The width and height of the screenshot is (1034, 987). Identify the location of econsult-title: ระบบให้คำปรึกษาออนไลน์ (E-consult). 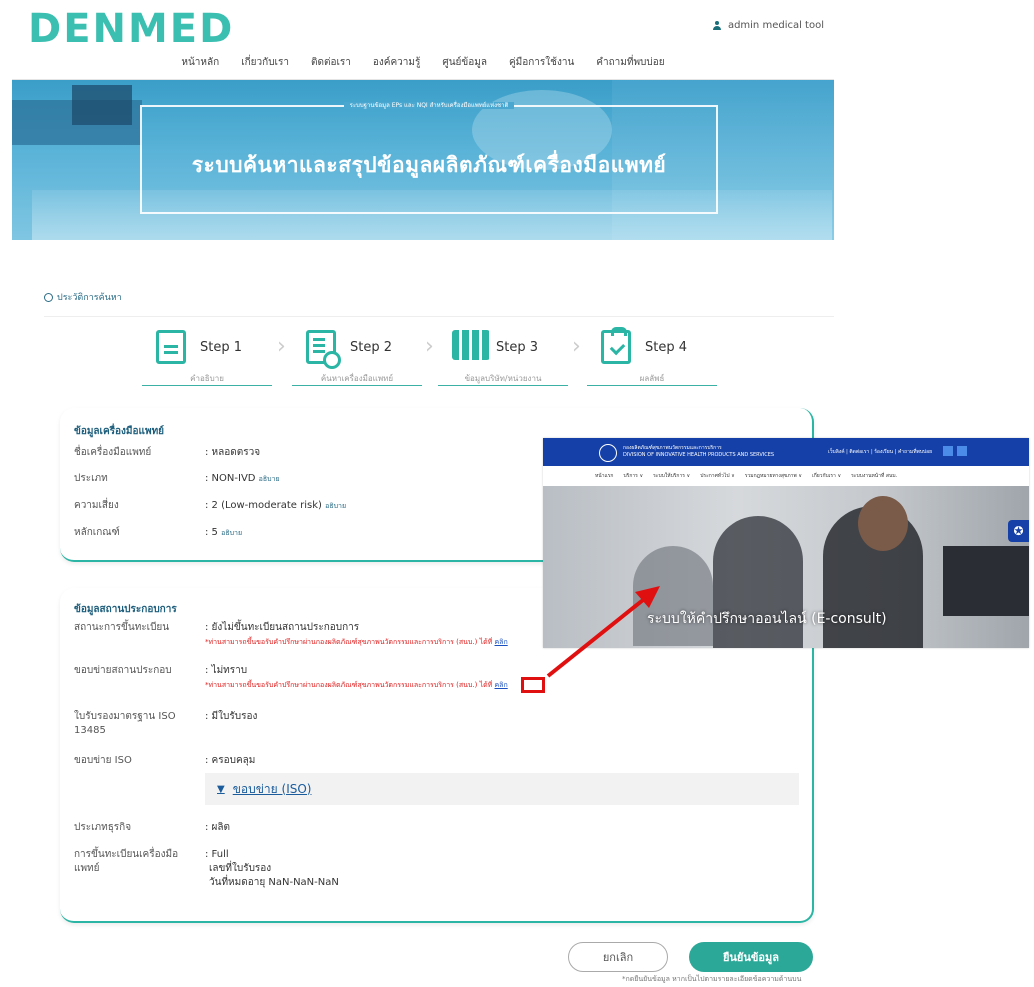
(767, 619).